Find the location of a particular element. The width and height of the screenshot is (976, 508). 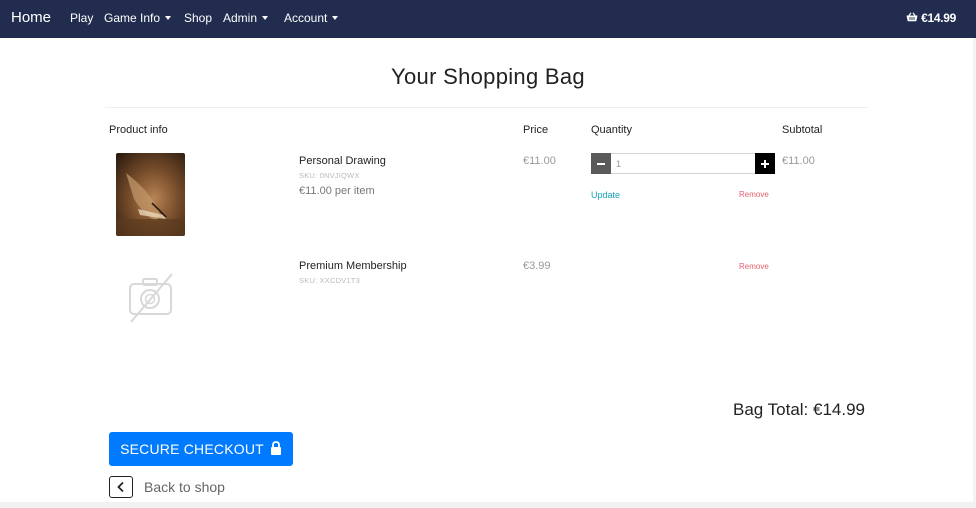

back-to-shop-link: Back to shop is located at coordinates (167, 487).